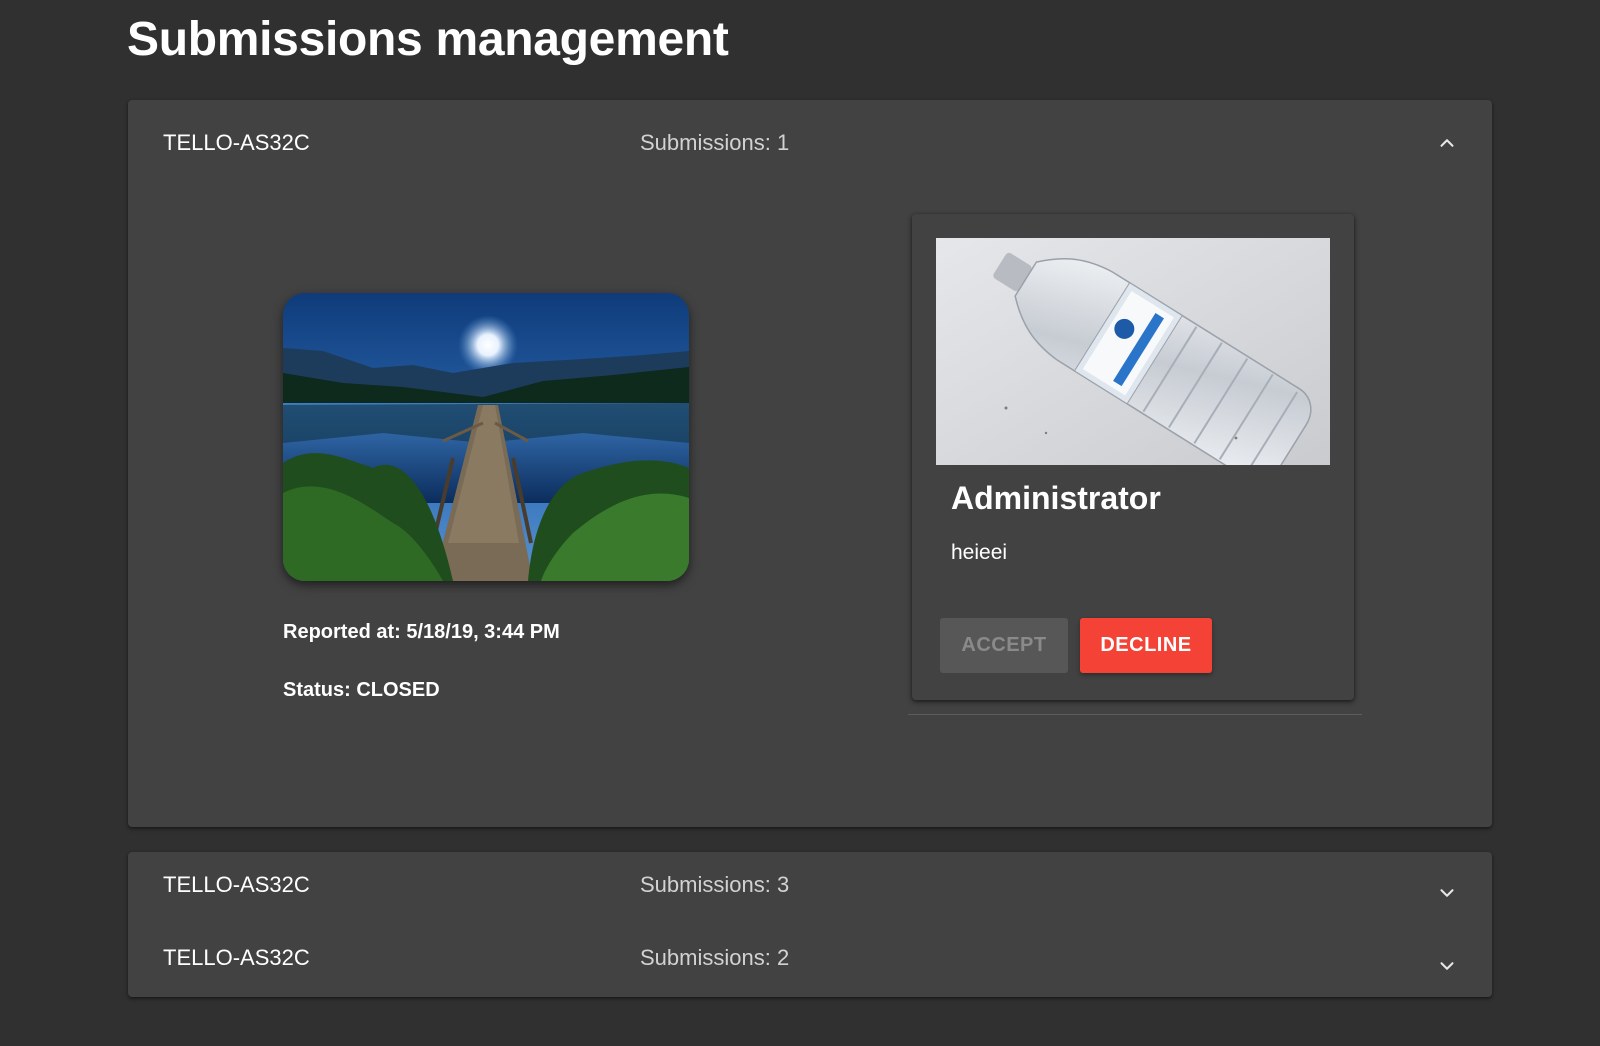  I want to click on decline-button: DECLINE, so click(1146, 645).